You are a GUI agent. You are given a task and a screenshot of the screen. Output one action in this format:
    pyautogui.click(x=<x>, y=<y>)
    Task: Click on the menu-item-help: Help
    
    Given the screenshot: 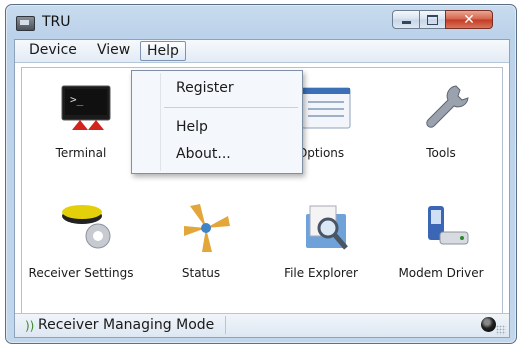 What is the action you would take?
    pyautogui.click(x=217, y=127)
    